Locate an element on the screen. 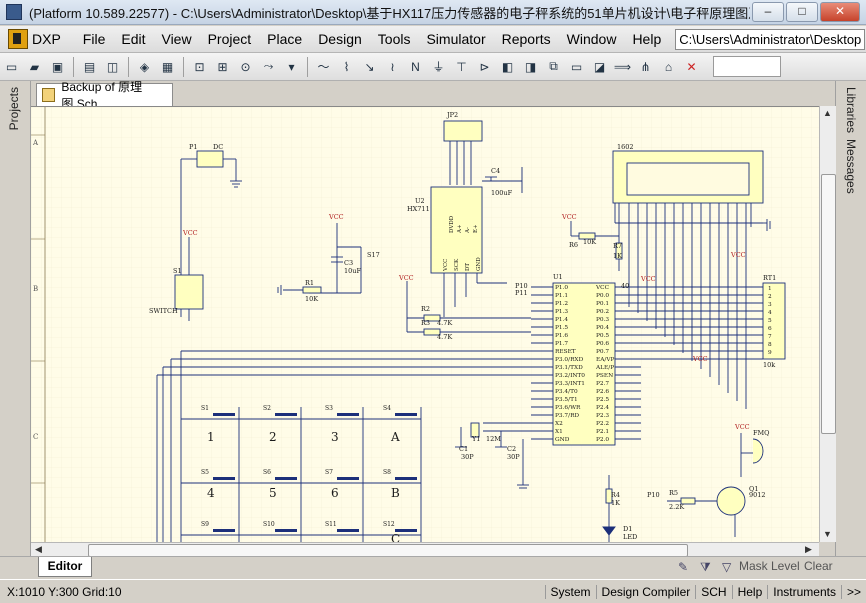 The height and width of the screenshot is (603, 866). key-caption-label: B is located at coordinates (395, 493).